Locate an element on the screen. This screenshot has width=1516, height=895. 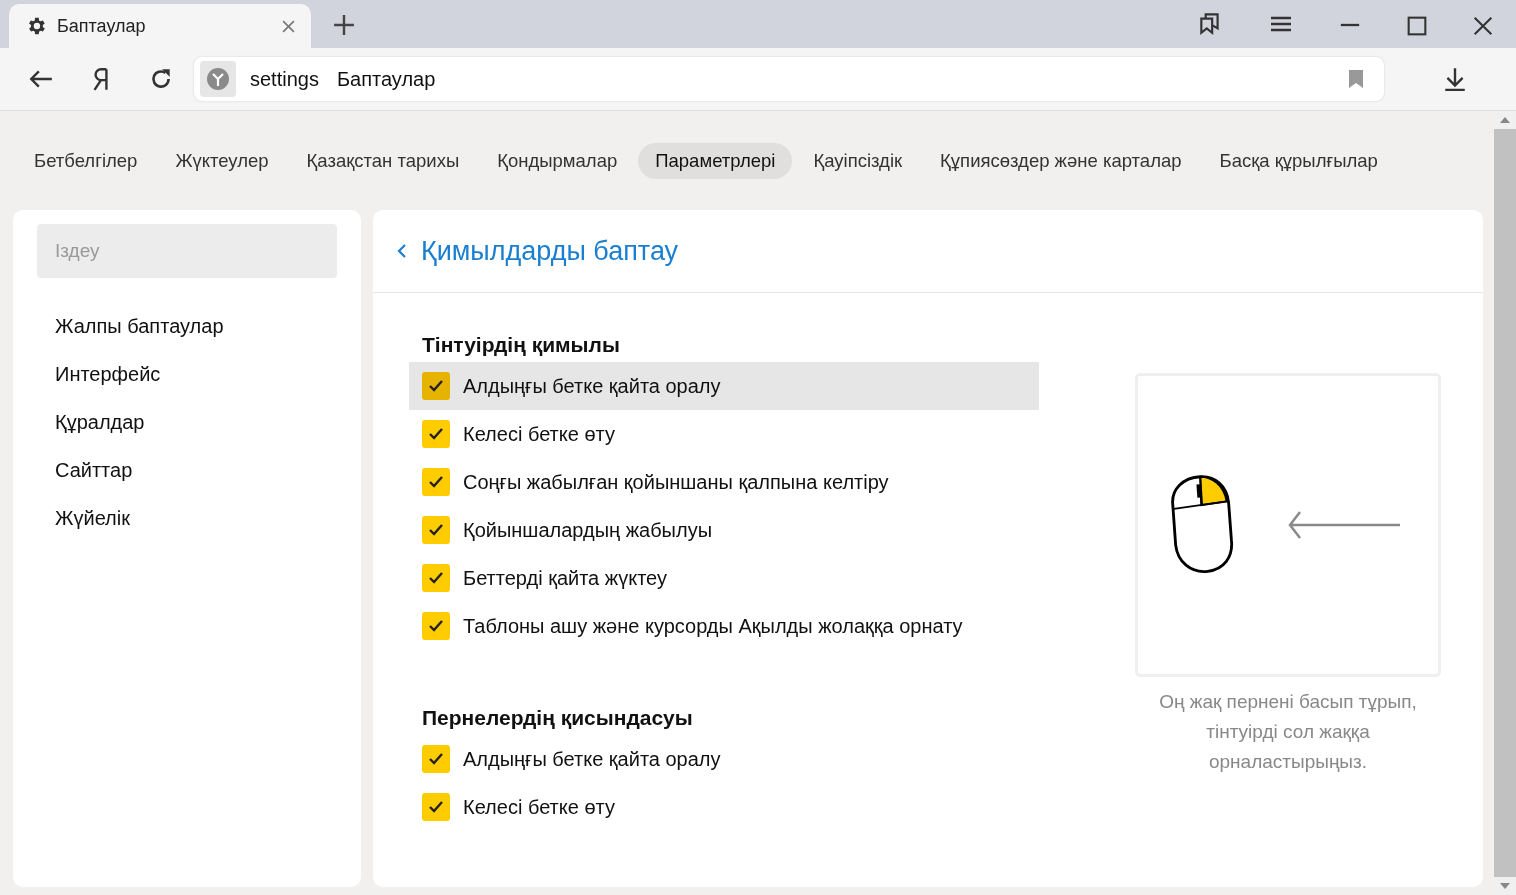
search-field: Іздеу is located at coordinates (187, 251).